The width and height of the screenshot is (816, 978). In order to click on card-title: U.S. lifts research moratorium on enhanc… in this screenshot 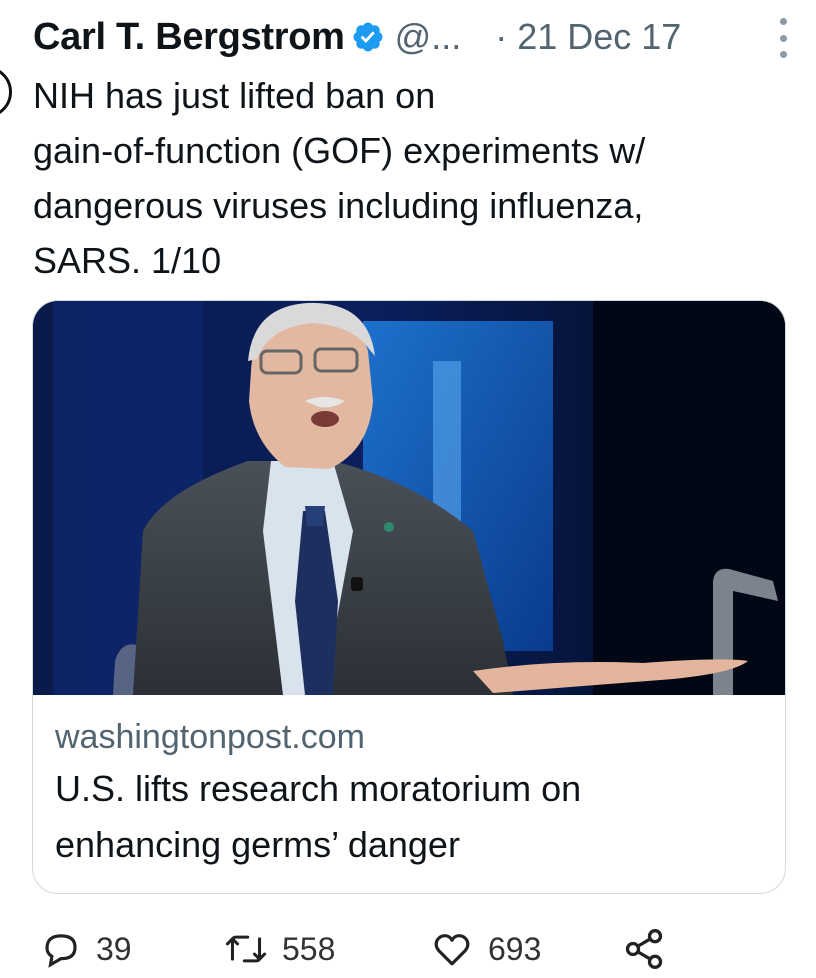, I will do `click(415, 817)`.